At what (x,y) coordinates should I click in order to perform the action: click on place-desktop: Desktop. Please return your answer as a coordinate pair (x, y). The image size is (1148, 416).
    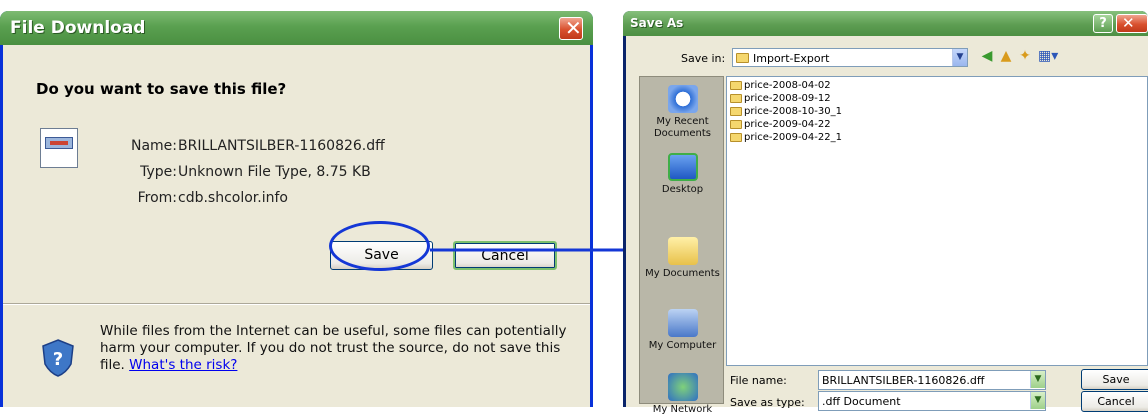
    Looking at the image, I should click on (682, 174).